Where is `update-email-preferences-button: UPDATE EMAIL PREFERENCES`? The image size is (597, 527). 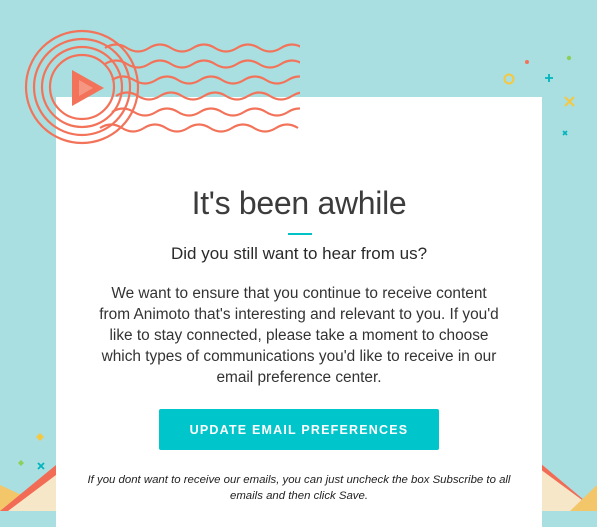
update-email-preferences-button: UPDATE EMAIL PREFERENCES is located at coordinates (299, 429).